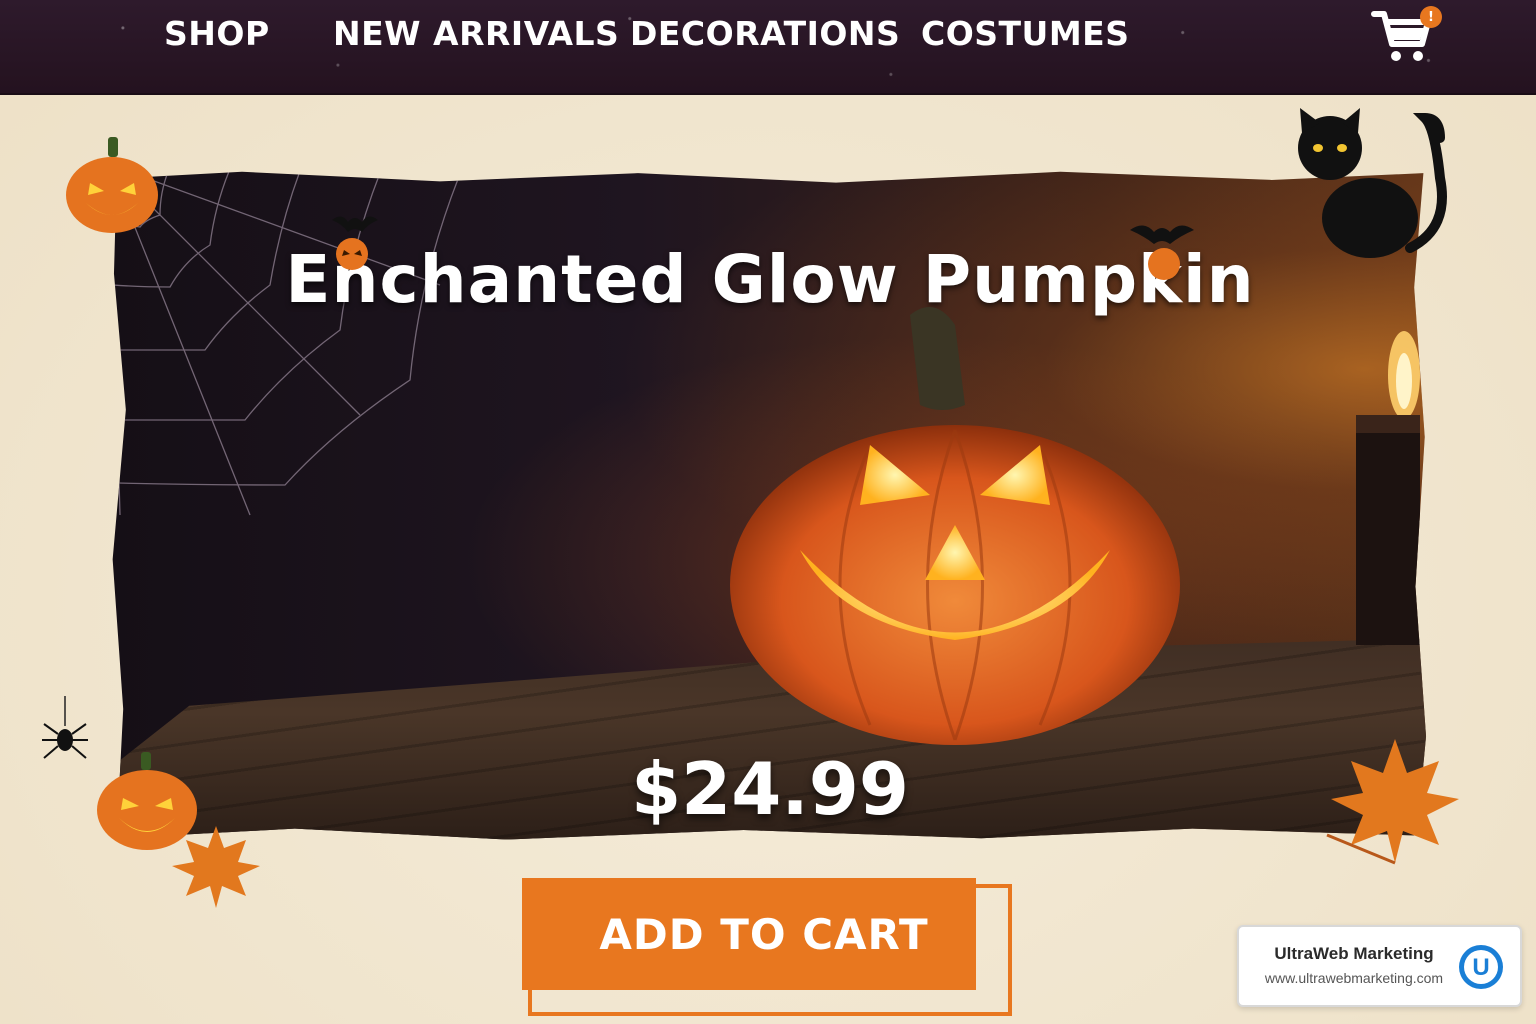 The image size is (1536, 1024). What do you see at coordinates (476, 33) in the screenshot?
I see `nav-item-new-arrivals: NEW ARRIVALS` at bounding box center [476, 33].